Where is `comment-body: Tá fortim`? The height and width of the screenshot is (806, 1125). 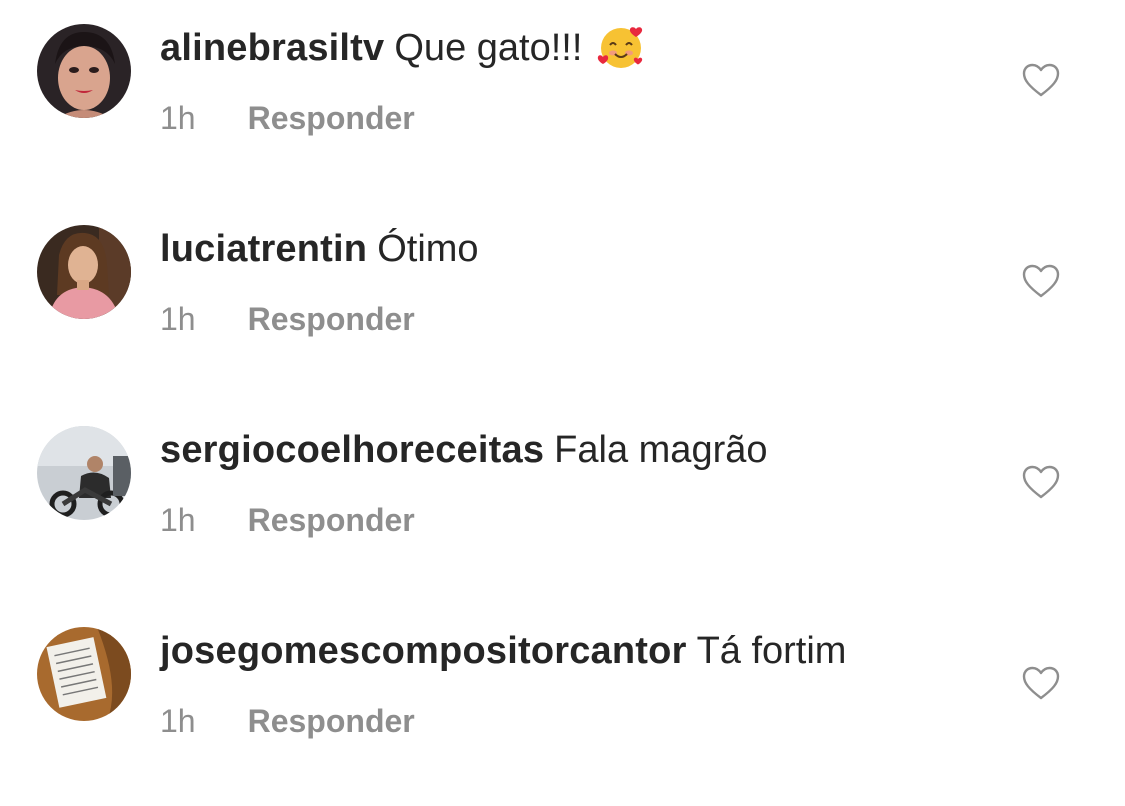
comment-body: Tá fortim is located at coordinates (771, 651).